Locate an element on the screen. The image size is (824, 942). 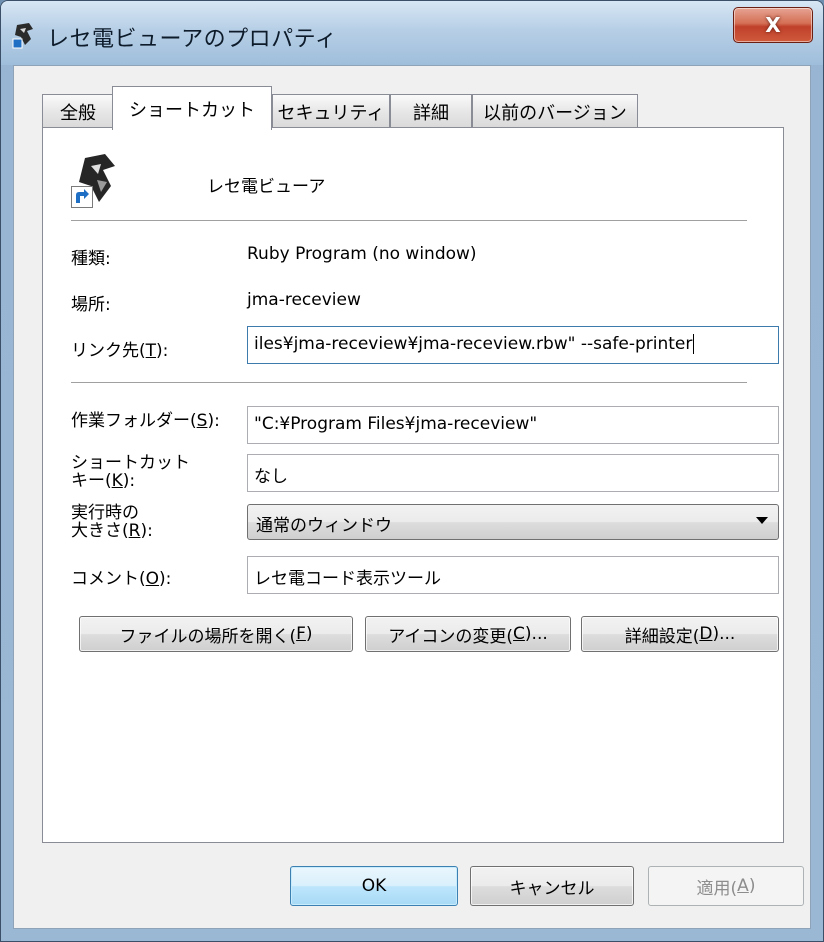
run-label-line1: 実行時の is located at coordinates (105, 513).